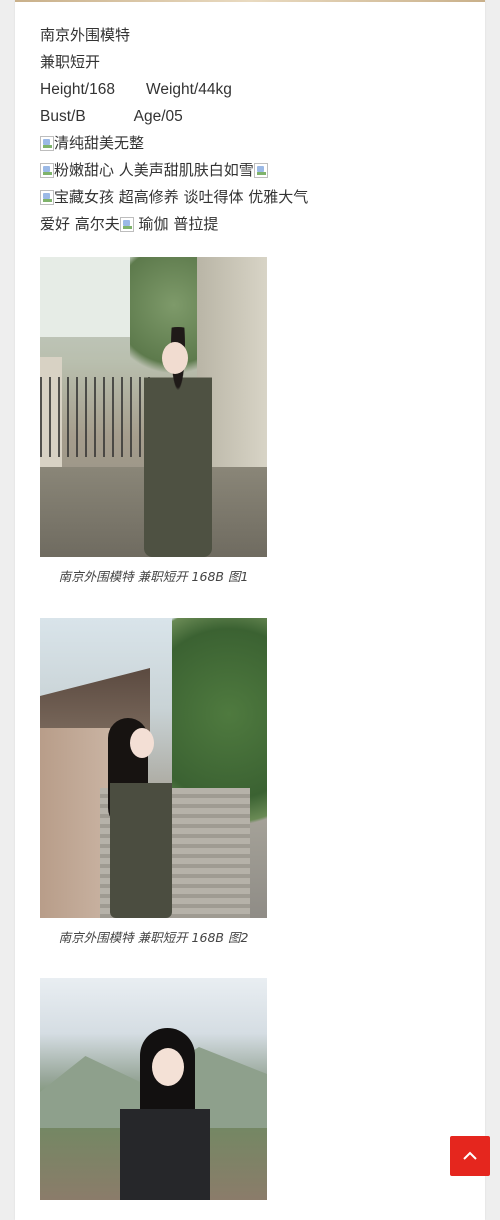 The width and height of the screenshot is (500, 1220). I want to click on profile-hobbies: 爱好 高尔夫 瑜伽 普拉提, so click(240, 224).